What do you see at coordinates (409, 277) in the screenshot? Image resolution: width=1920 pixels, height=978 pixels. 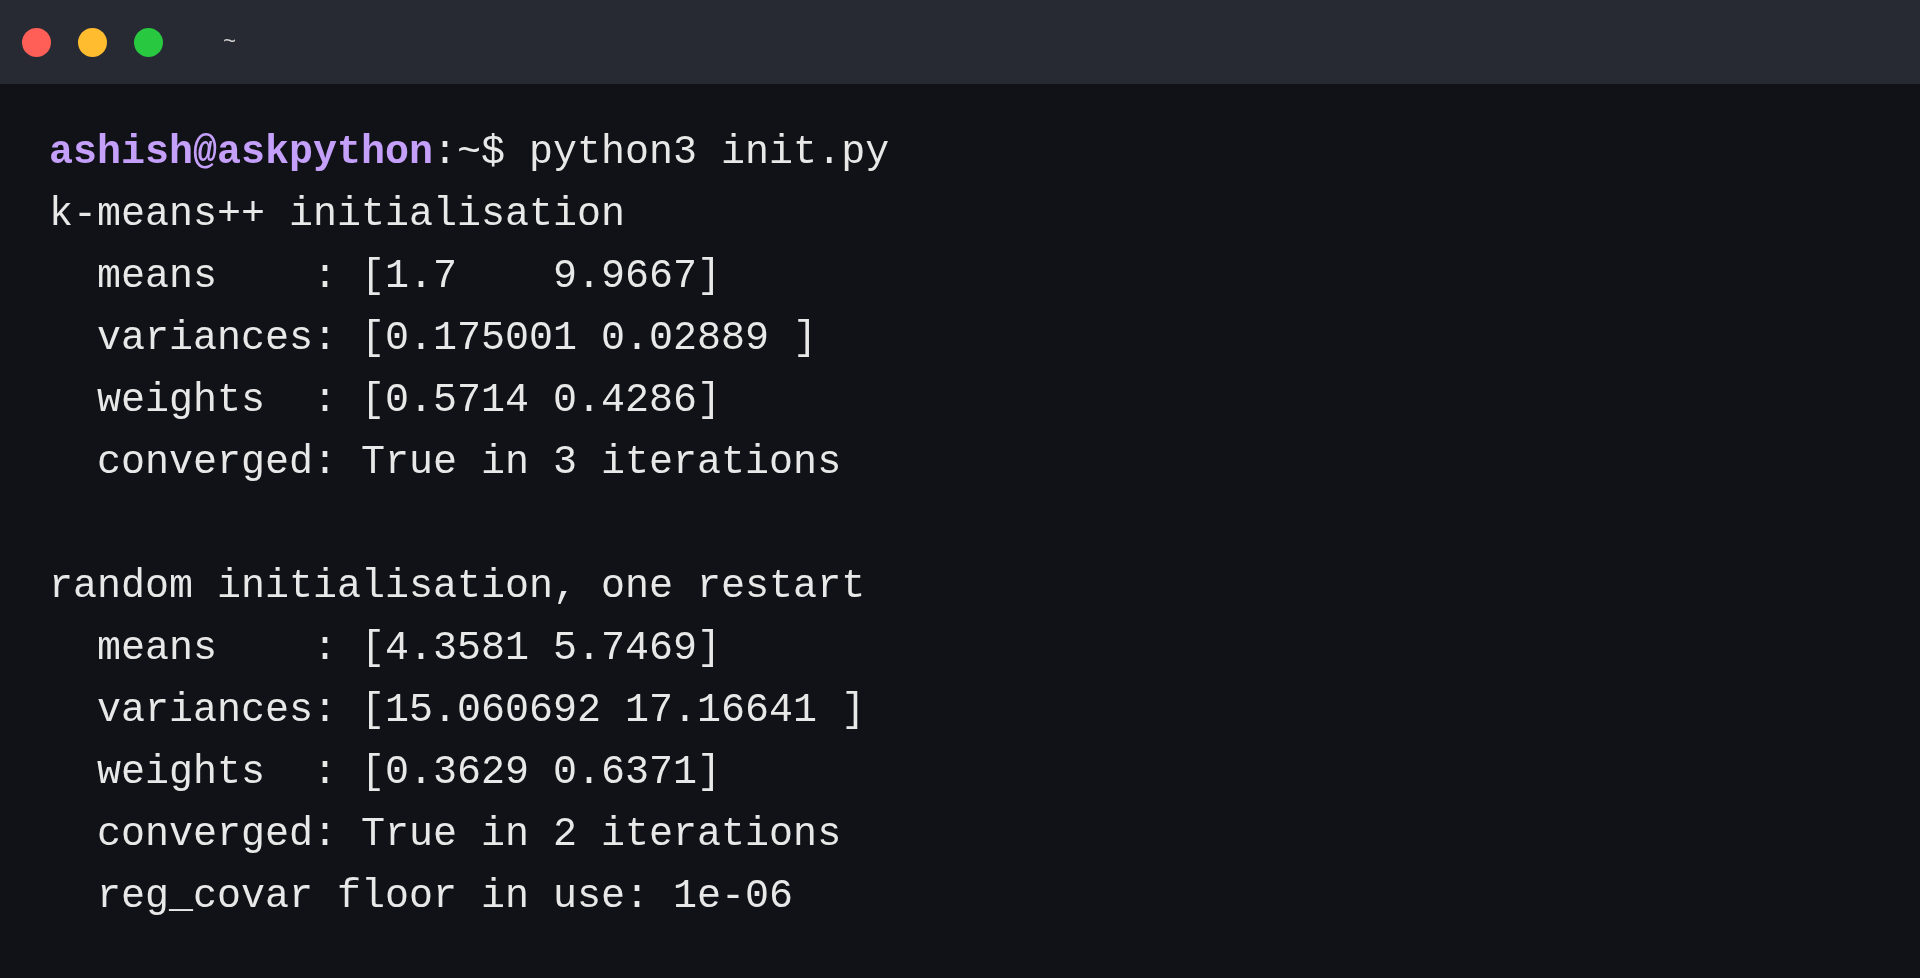 I see `output-line: means : [1.7 9.9667]` at bounding box center [409, 277].